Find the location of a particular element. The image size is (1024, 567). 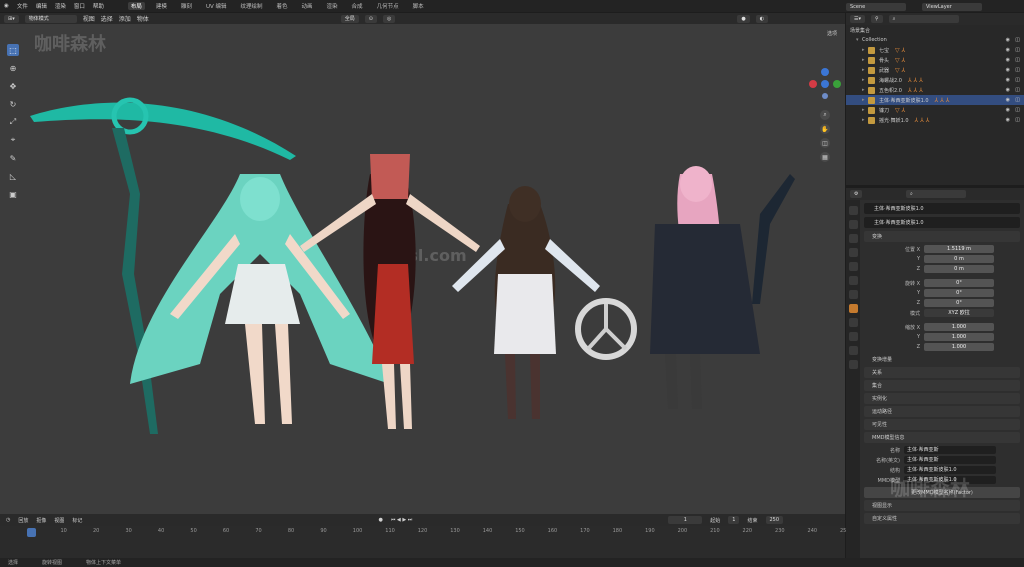

physics-tab-icon is located at coordinates (853, 336).